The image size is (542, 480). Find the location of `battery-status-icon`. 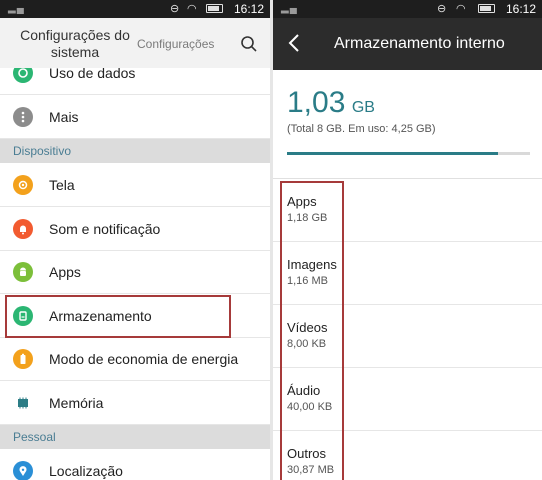

battery-status-icon is located at coordinates (214, 9).